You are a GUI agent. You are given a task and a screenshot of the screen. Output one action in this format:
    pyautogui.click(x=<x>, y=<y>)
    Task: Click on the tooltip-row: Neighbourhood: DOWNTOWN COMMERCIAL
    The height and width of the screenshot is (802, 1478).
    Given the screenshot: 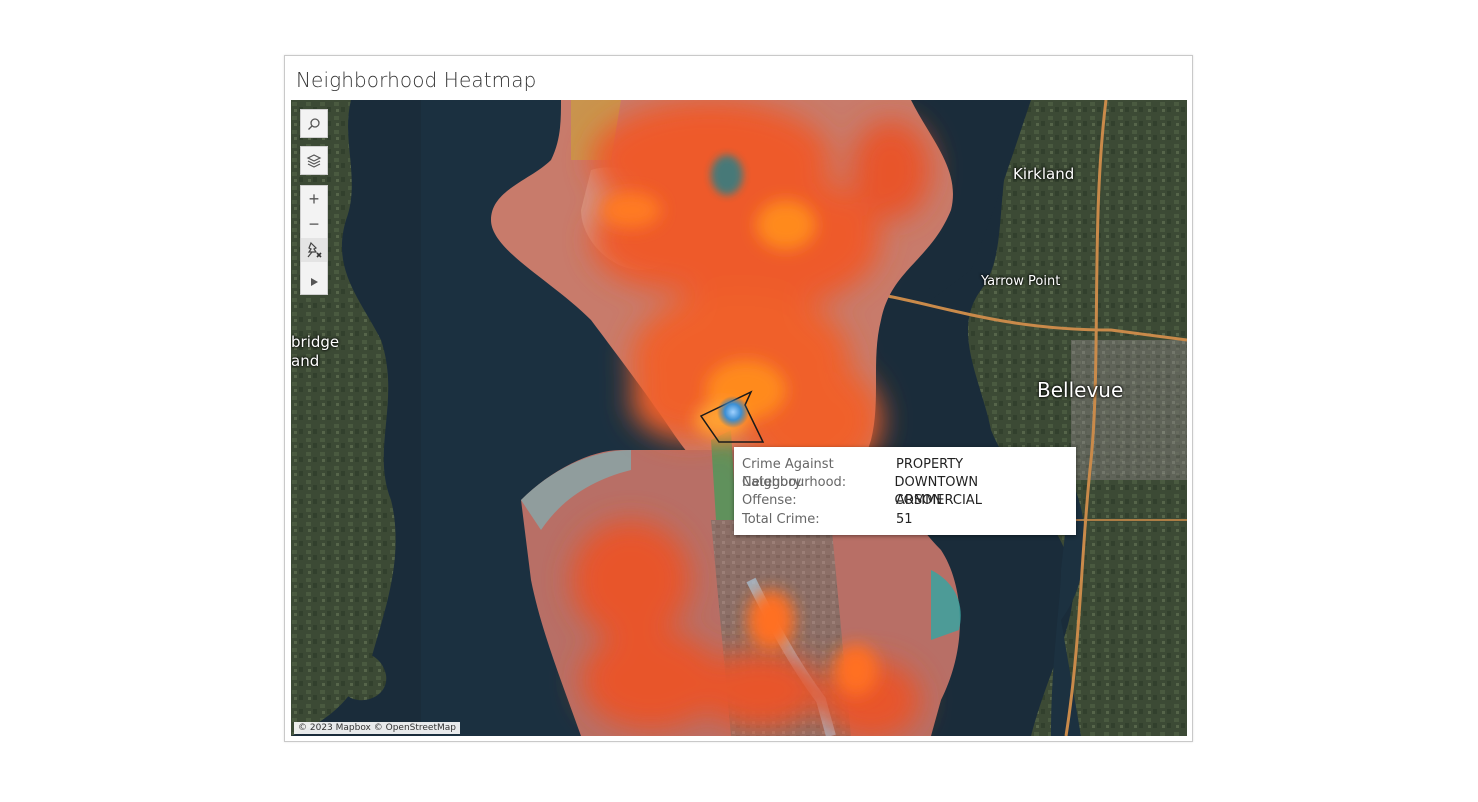 What is the action you would take?
    pyautogui.click(x=905, y=491)
    